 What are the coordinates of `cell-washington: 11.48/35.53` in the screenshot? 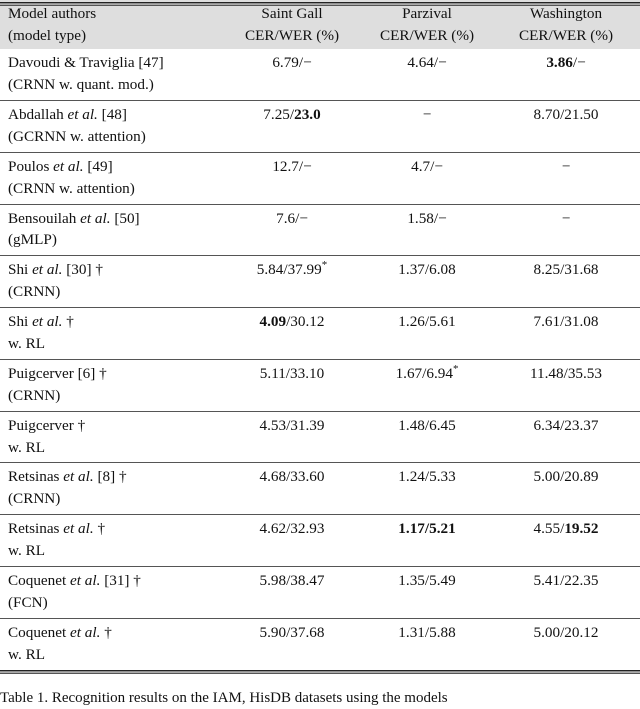 It's located at (566, 385).